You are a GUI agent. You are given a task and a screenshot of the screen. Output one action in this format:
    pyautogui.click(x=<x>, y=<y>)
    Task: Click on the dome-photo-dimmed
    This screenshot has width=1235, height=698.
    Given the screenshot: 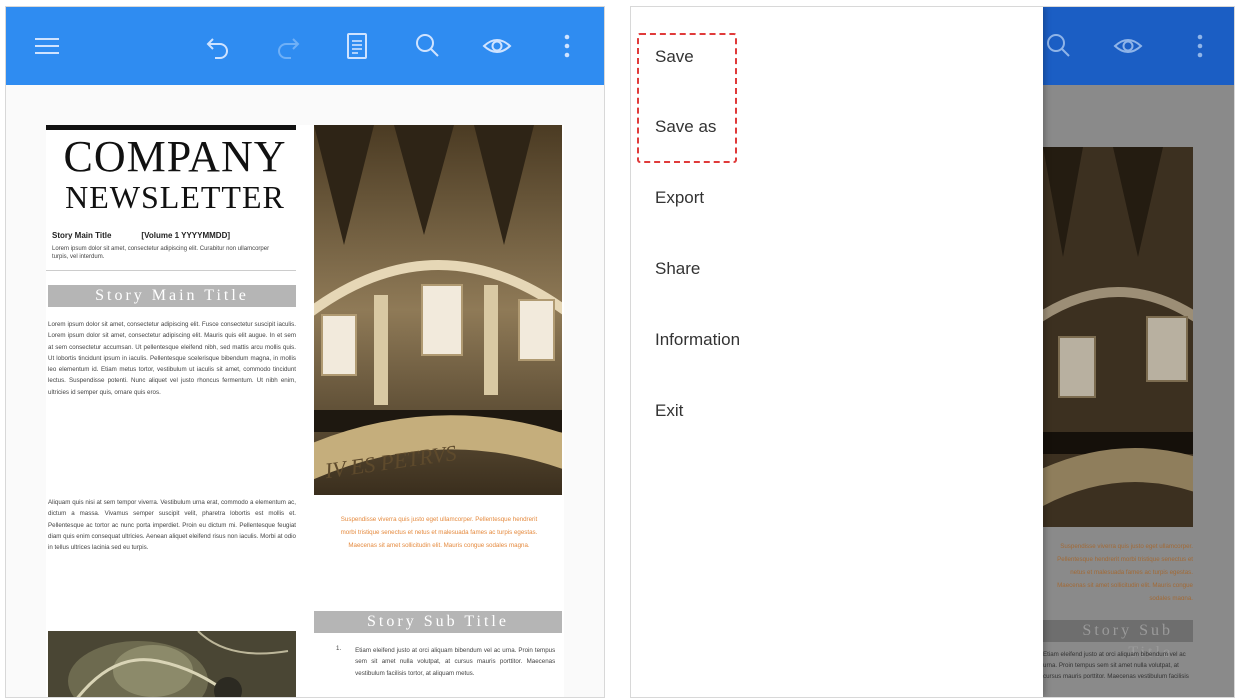 What is the action you would take?
    pyautogui.click(x=1118, y=337)
    